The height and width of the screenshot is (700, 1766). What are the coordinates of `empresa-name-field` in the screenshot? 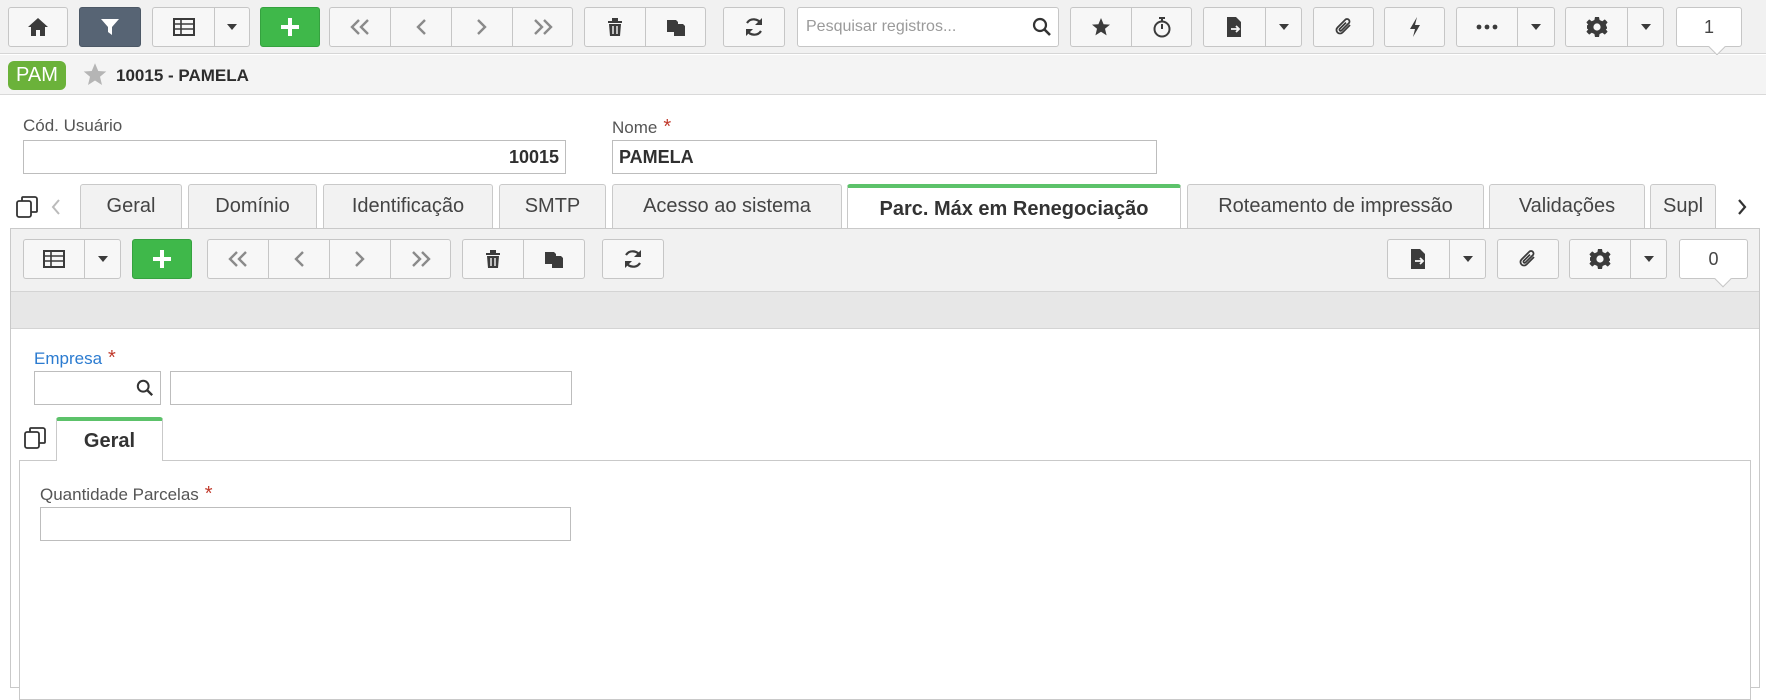 It's located at (371, 388).